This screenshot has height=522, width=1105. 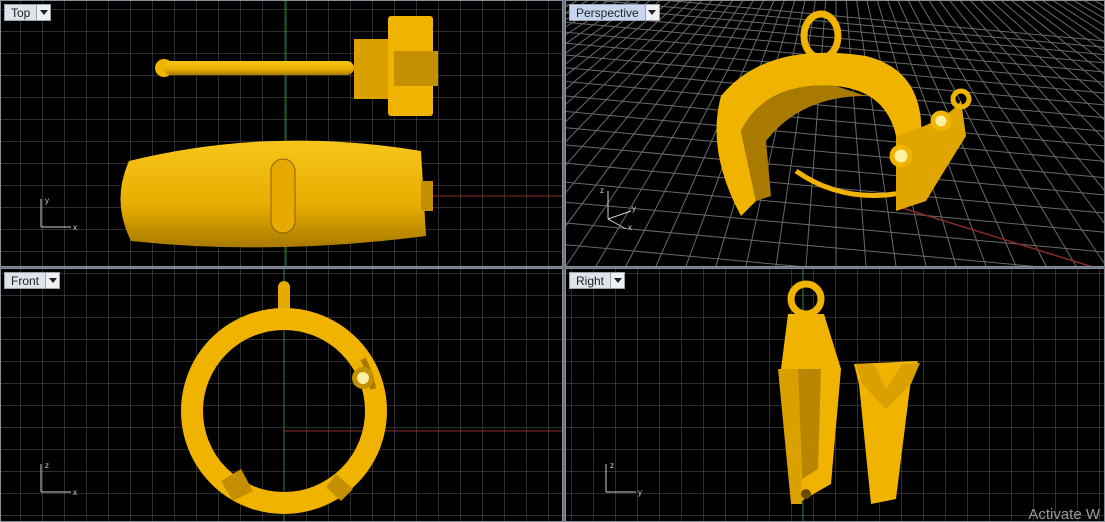 I want to click on axes-icon: z x, so click(x=58, y=479).